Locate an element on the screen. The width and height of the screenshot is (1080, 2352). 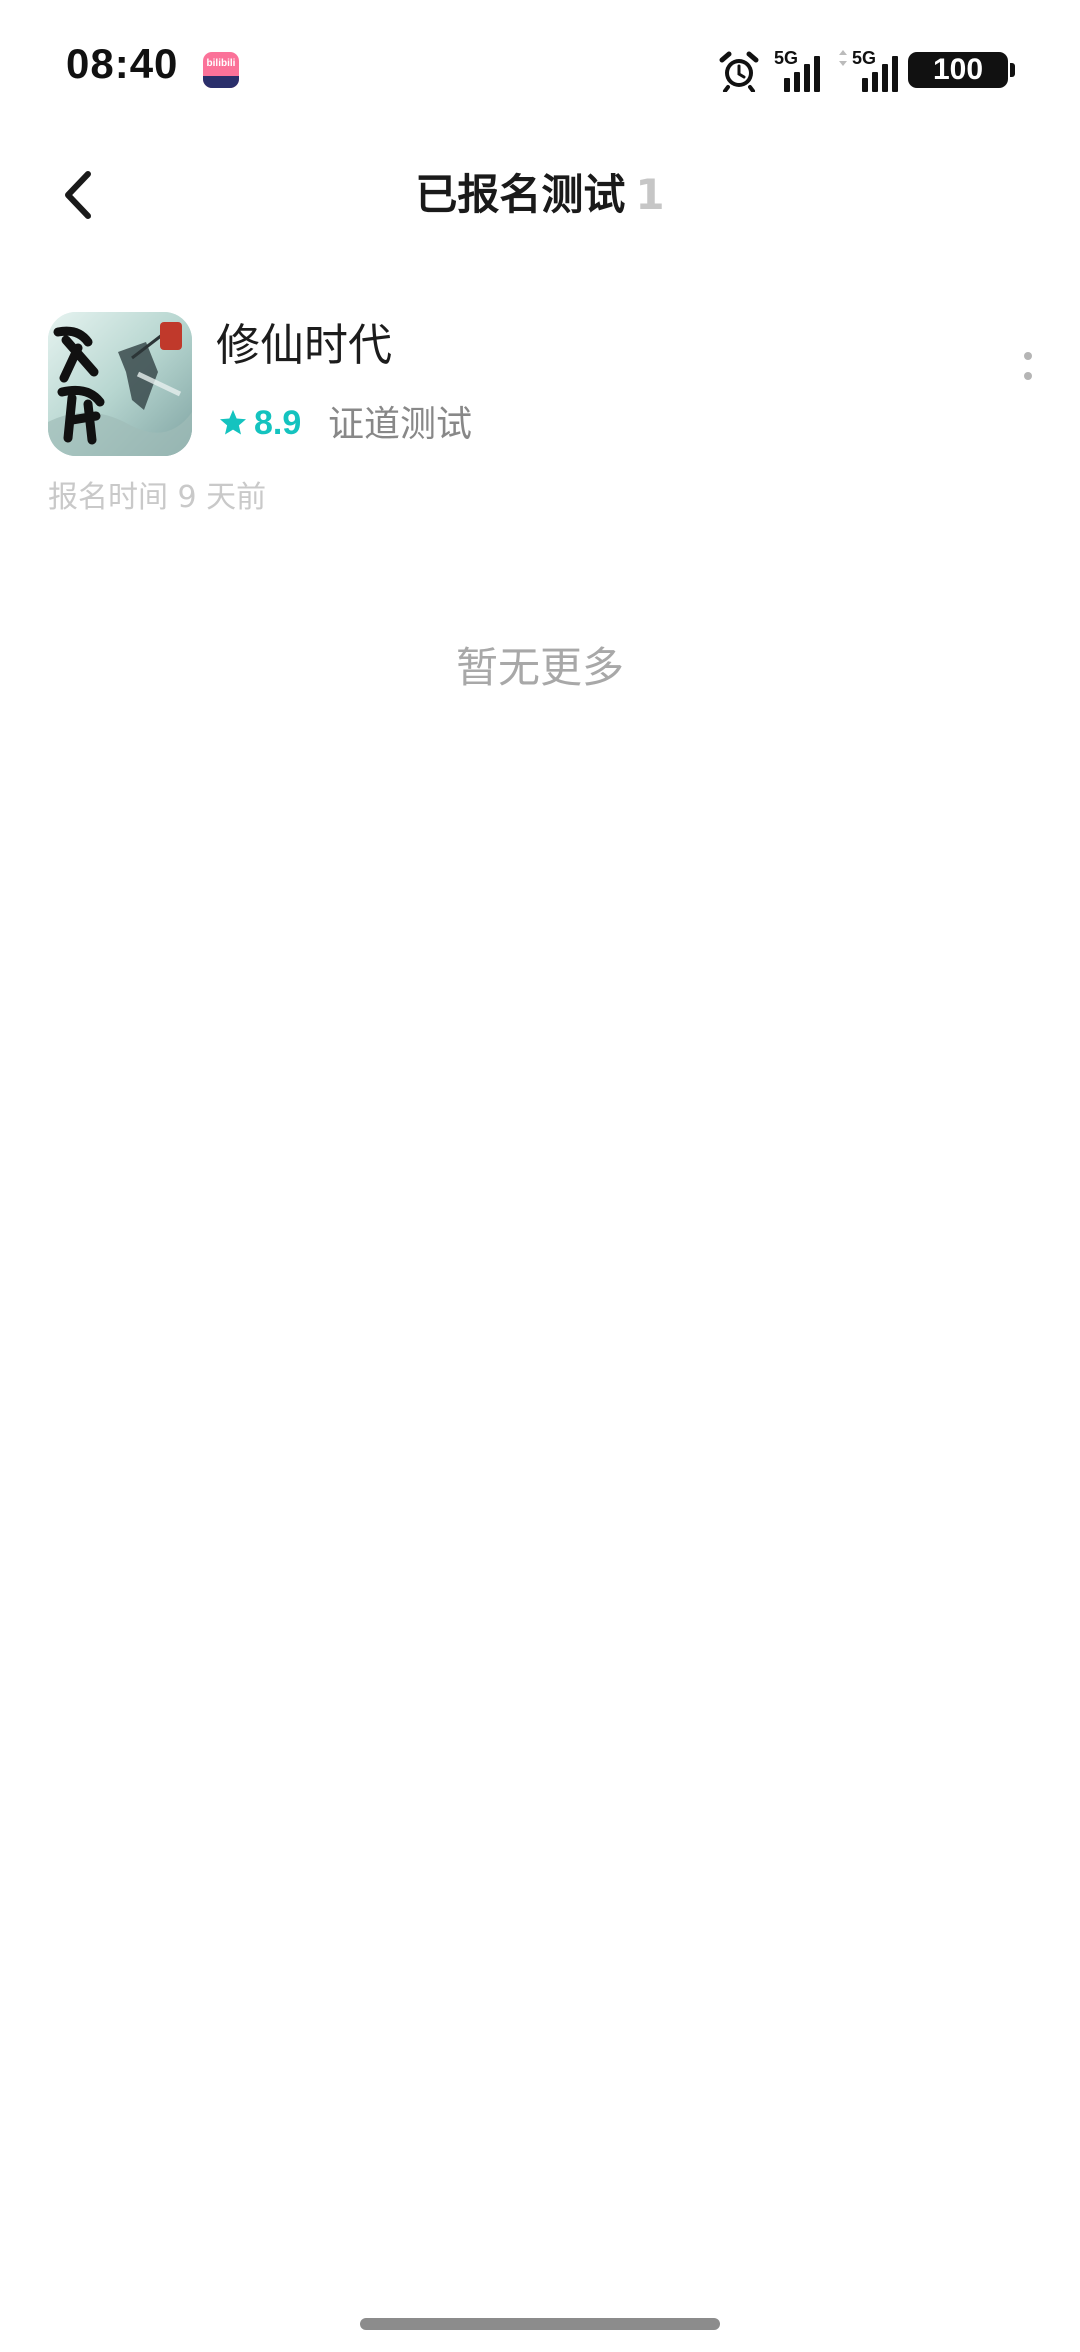
more-options-button is located at coordinates (1028, 360).